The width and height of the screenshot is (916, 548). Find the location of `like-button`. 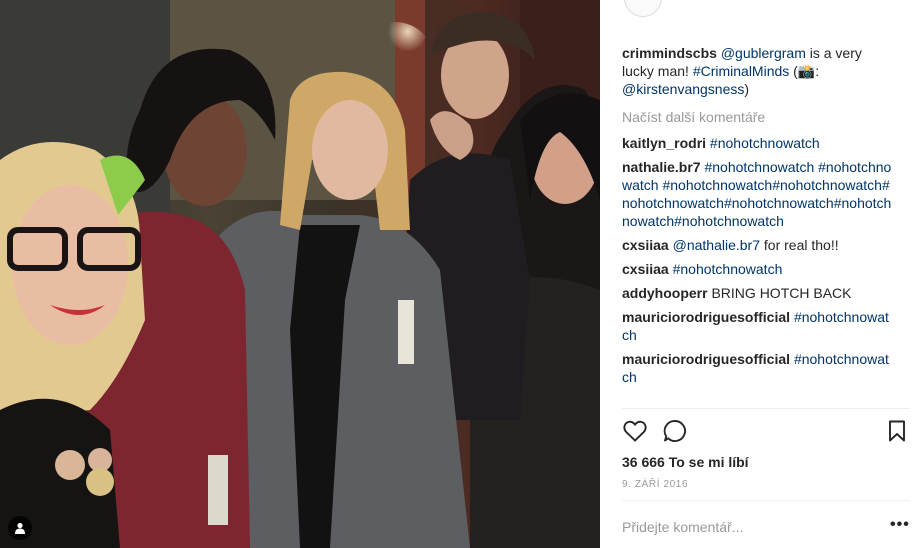

like-button is located at coordinates (635, 431).